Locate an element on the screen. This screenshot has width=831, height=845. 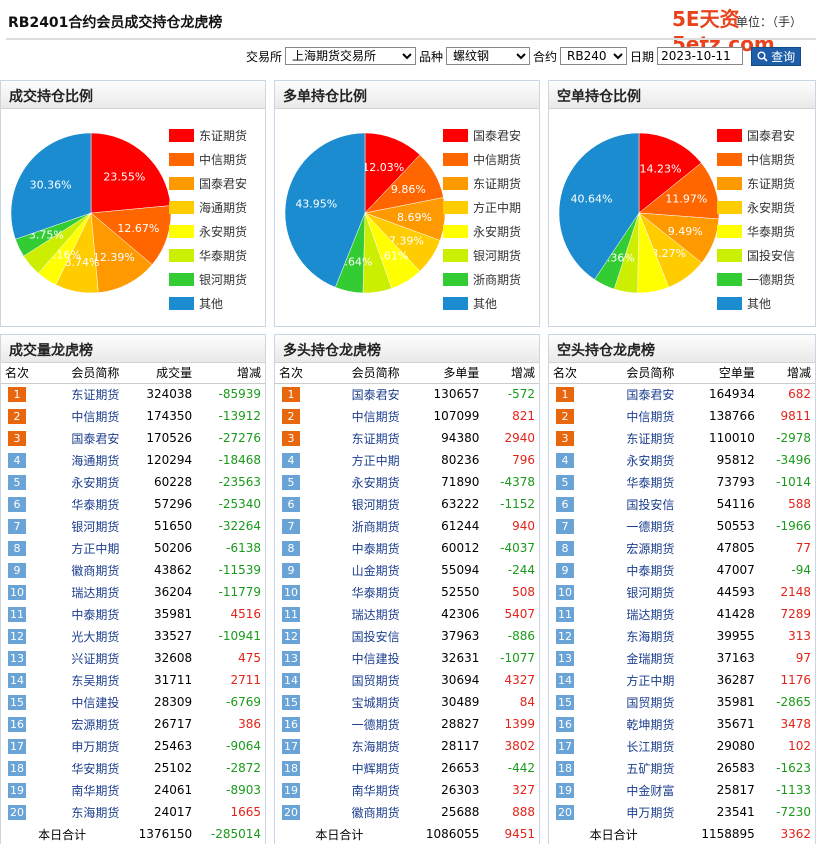
change-value: 313 is located at coordinates (799, 636).